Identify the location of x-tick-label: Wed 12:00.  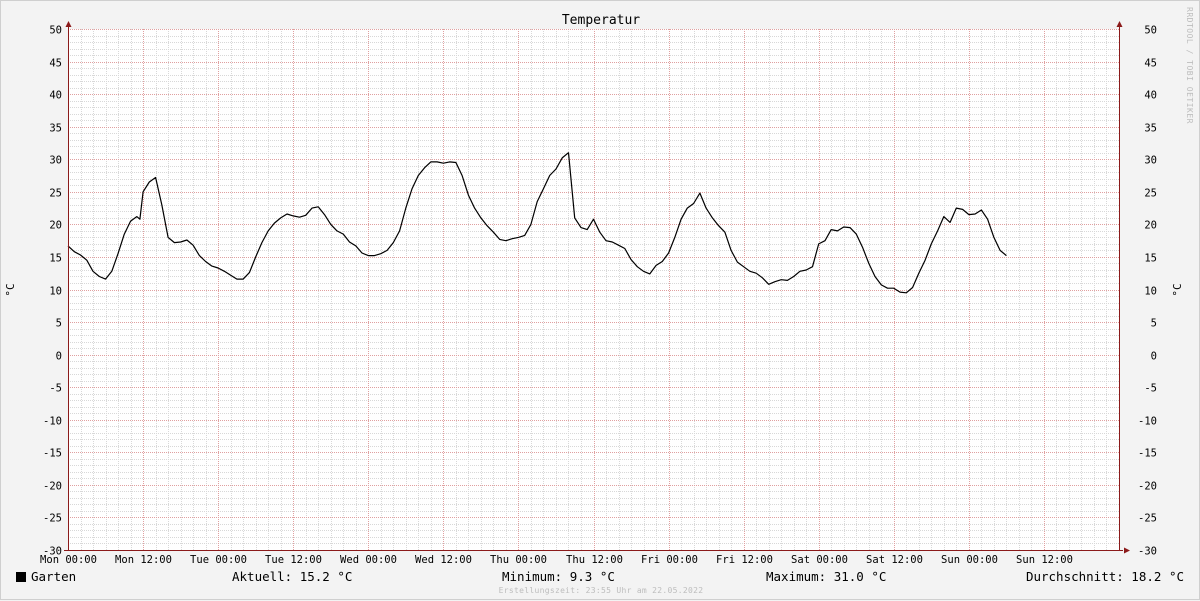
(443, 560).